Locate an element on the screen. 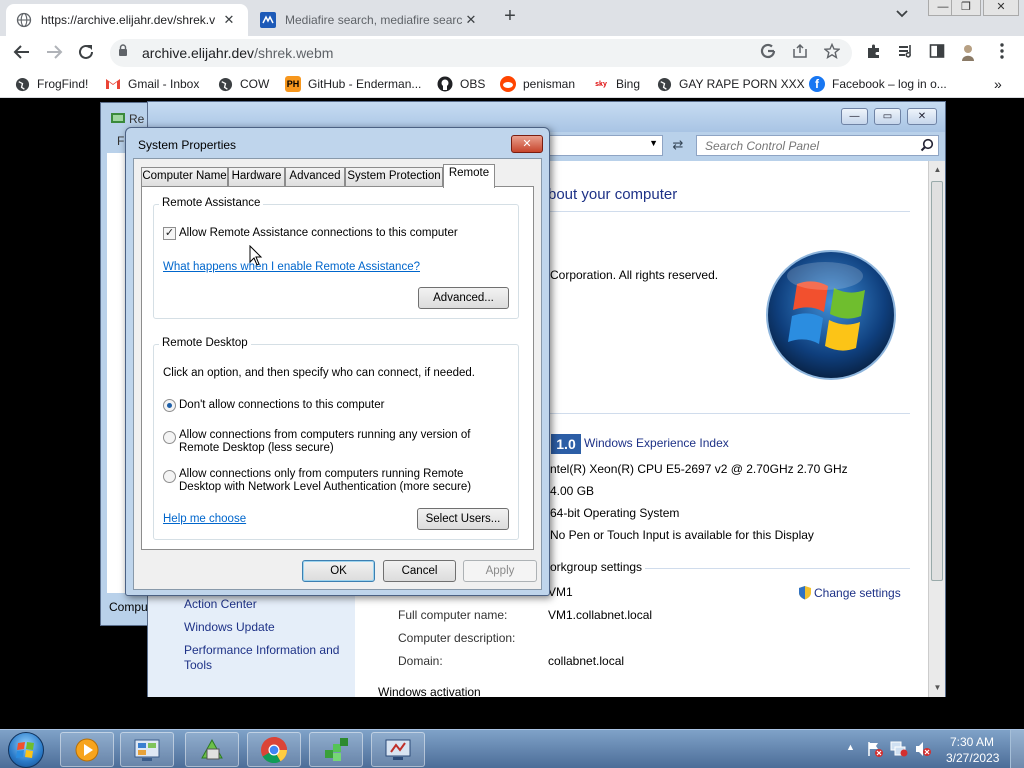 Image resolution: width=1024 pixels, height=768 pixels. bookmark-star-icon is located at coordinates (832, 52).